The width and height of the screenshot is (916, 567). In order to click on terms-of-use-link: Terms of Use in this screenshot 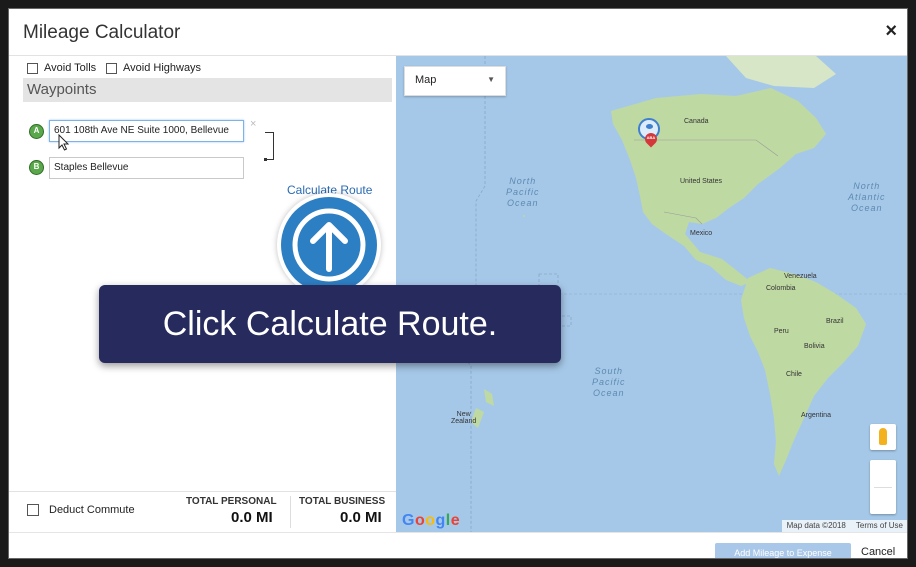, I will do `click(879, 526)`.